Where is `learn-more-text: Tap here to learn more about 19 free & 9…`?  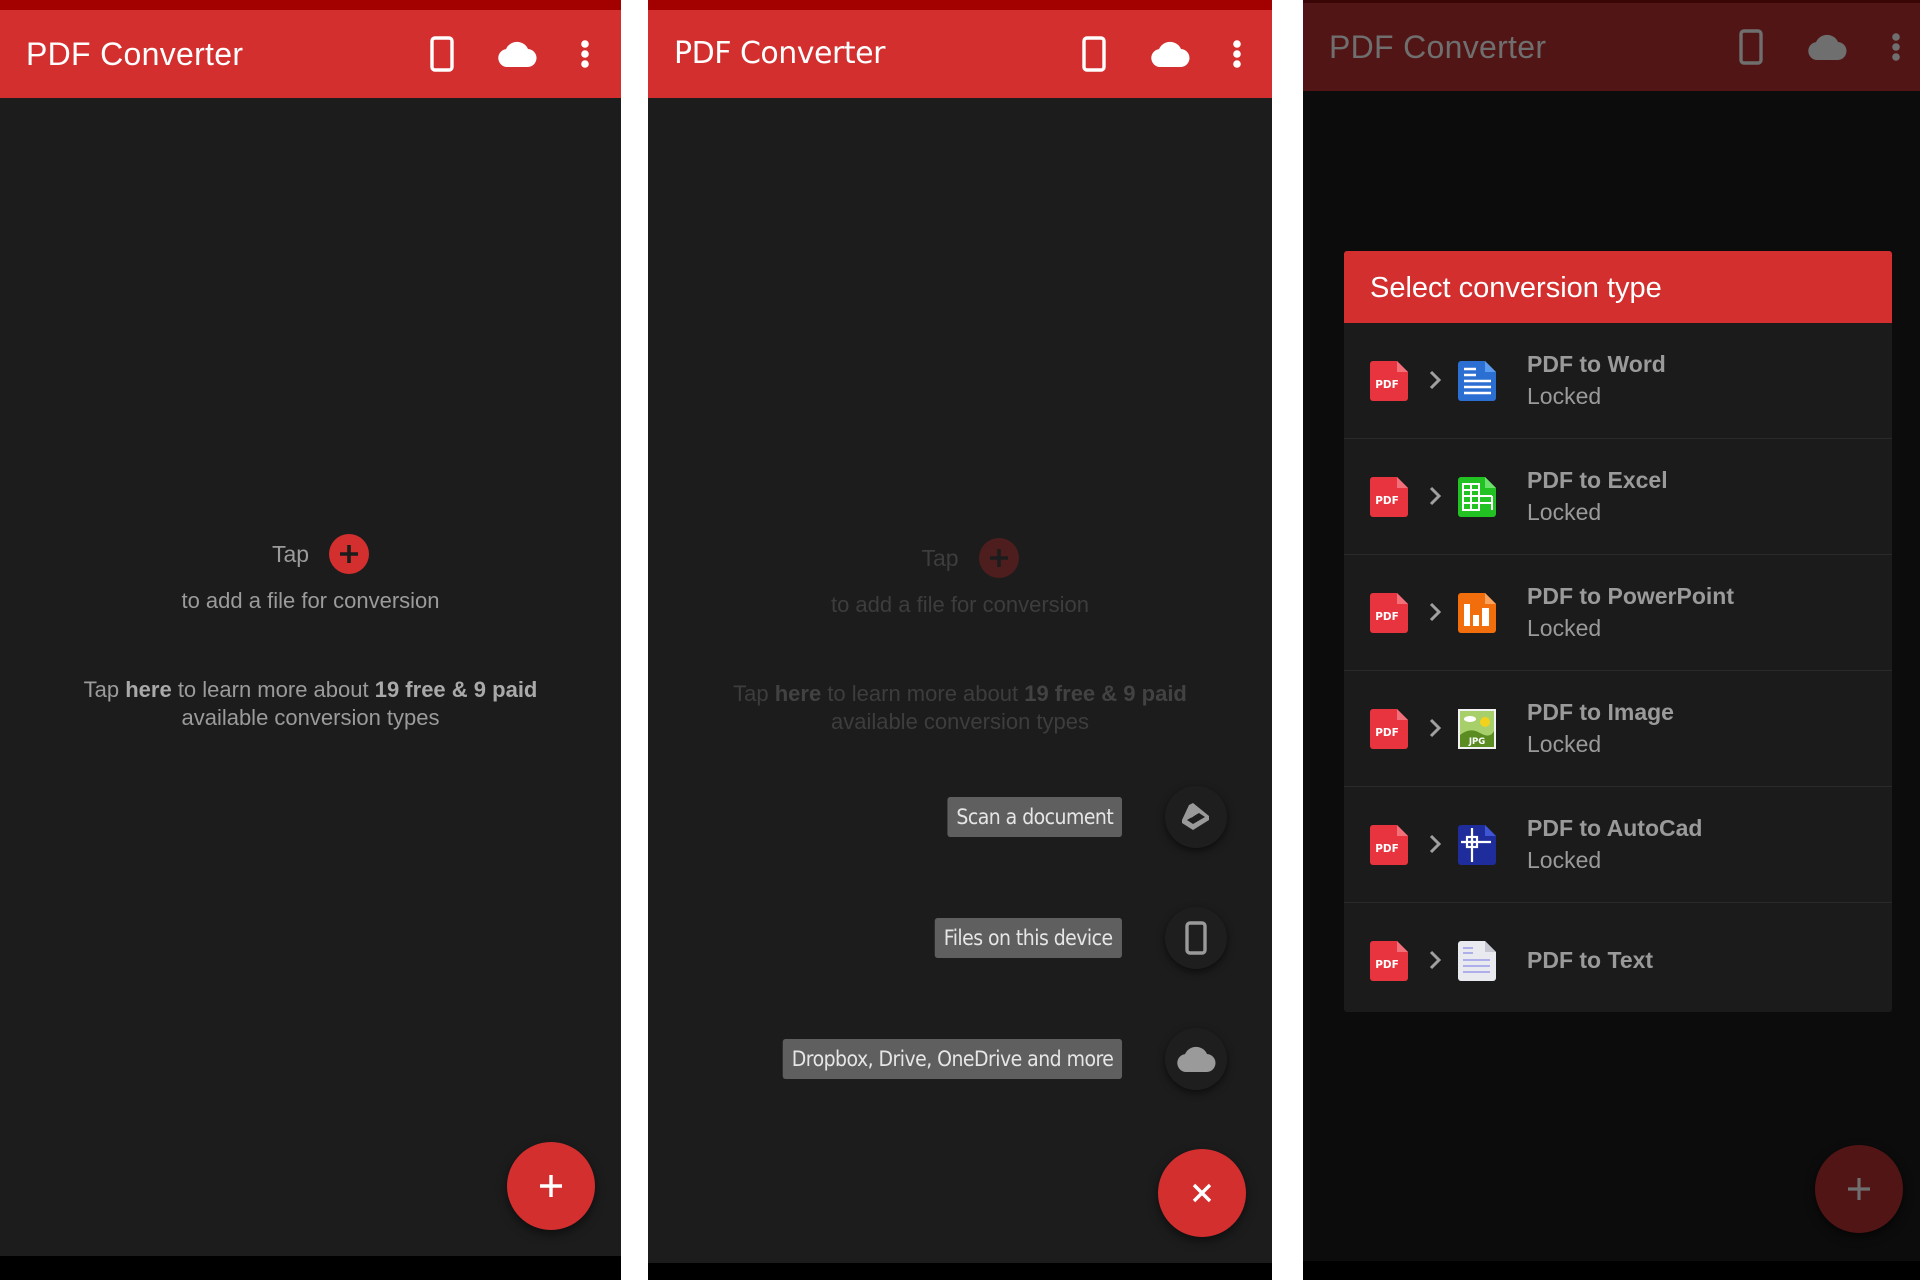
learn-more-text: Tap here to learn more about 19 free & 9… is located at coordinates (310, 704).